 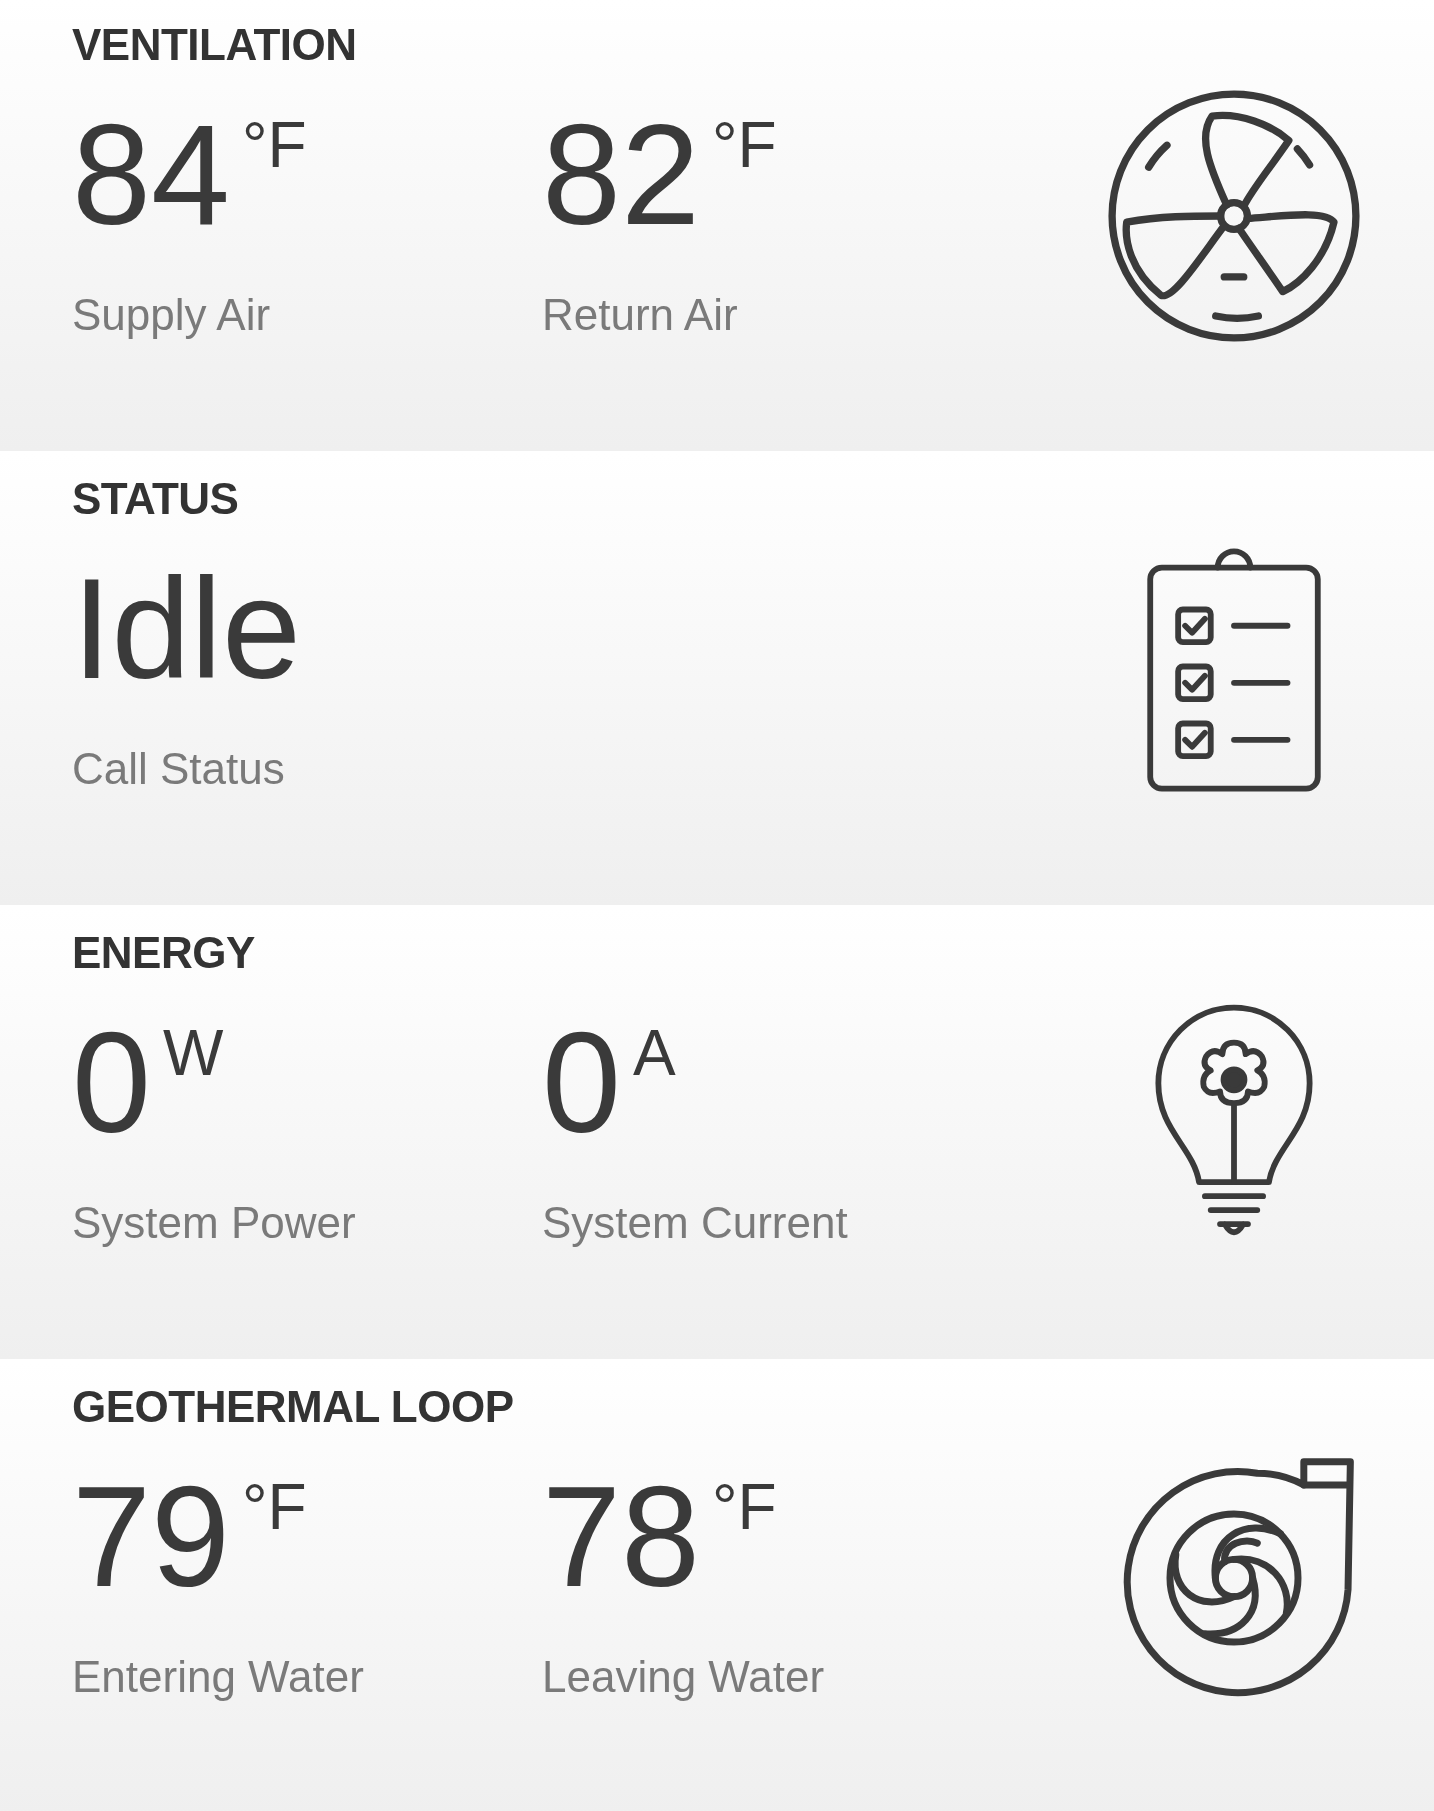 What do you see at coordinates (640, 315) in the screenshot?
I see `reading-label: Return Air` at bounding box center [640, 315].